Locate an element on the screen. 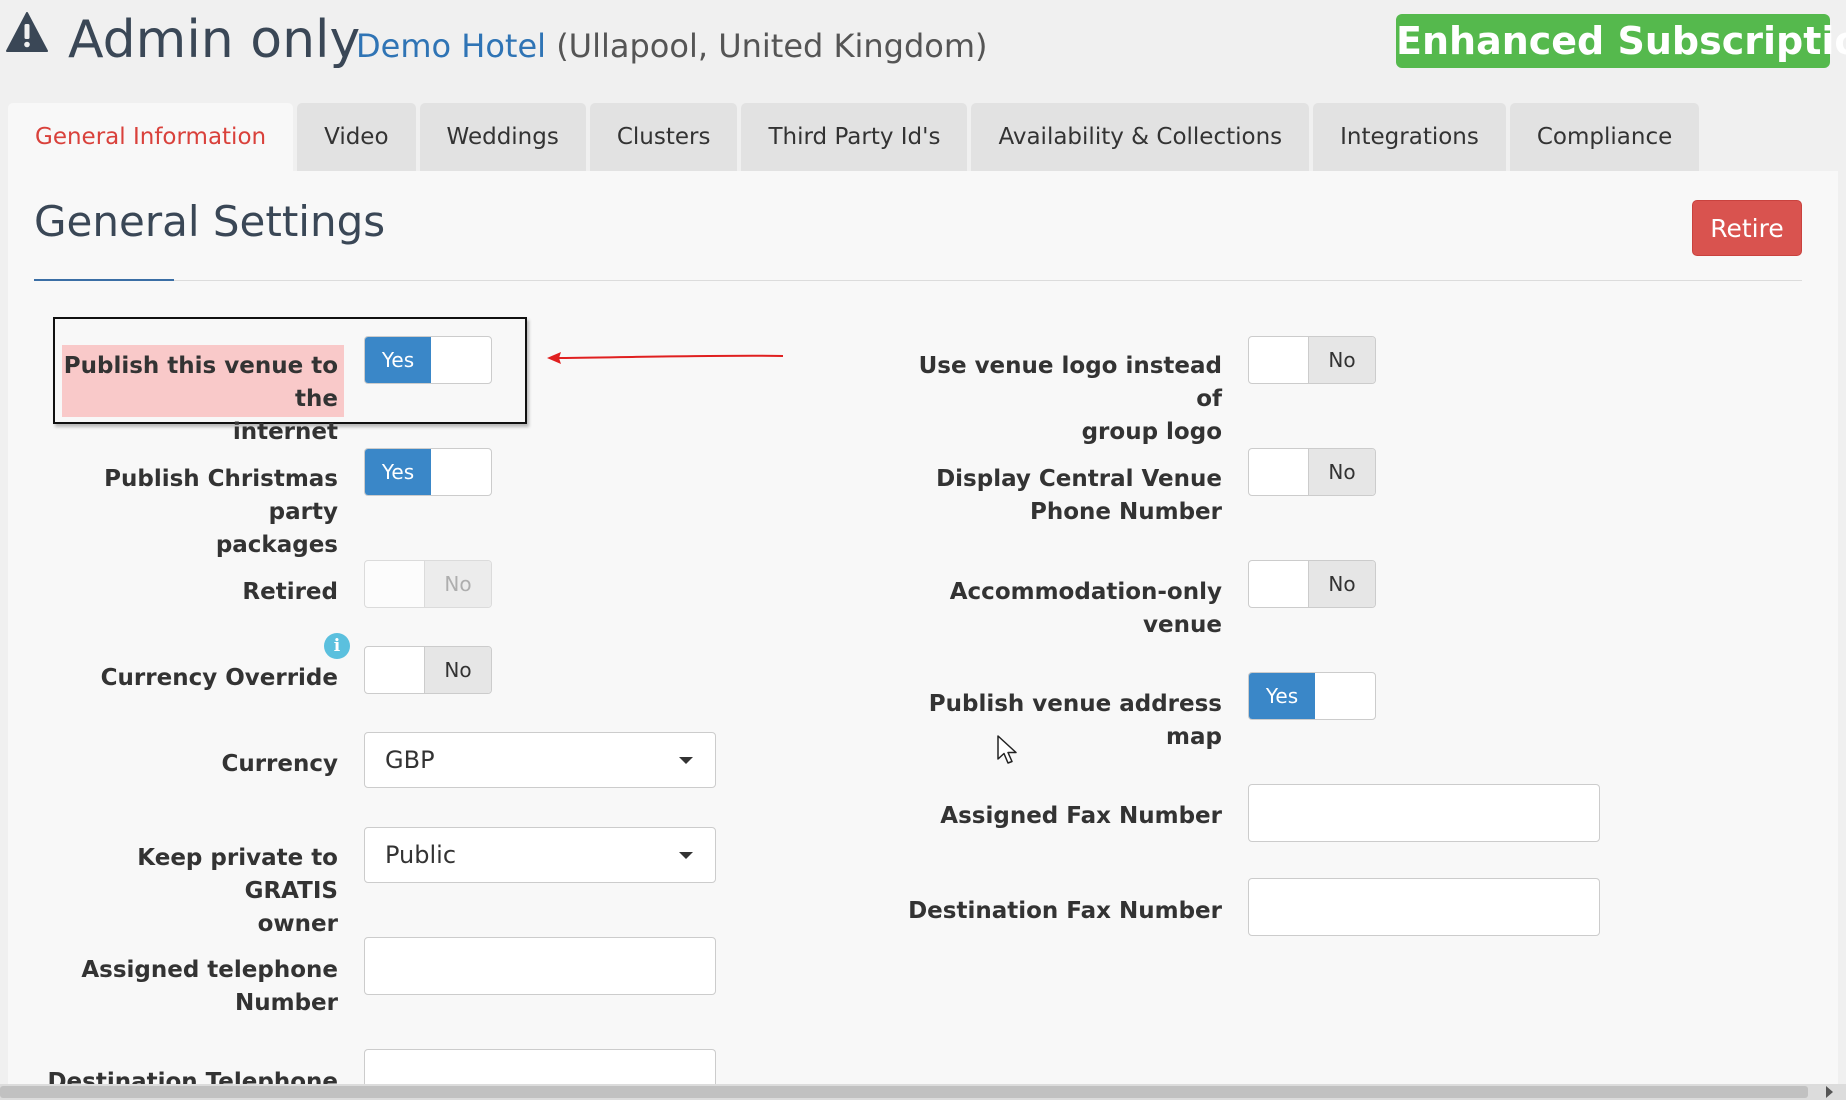 This screenshot has width=1846, height=1100. retired-toggle: No is located at coordinates (428, 584).